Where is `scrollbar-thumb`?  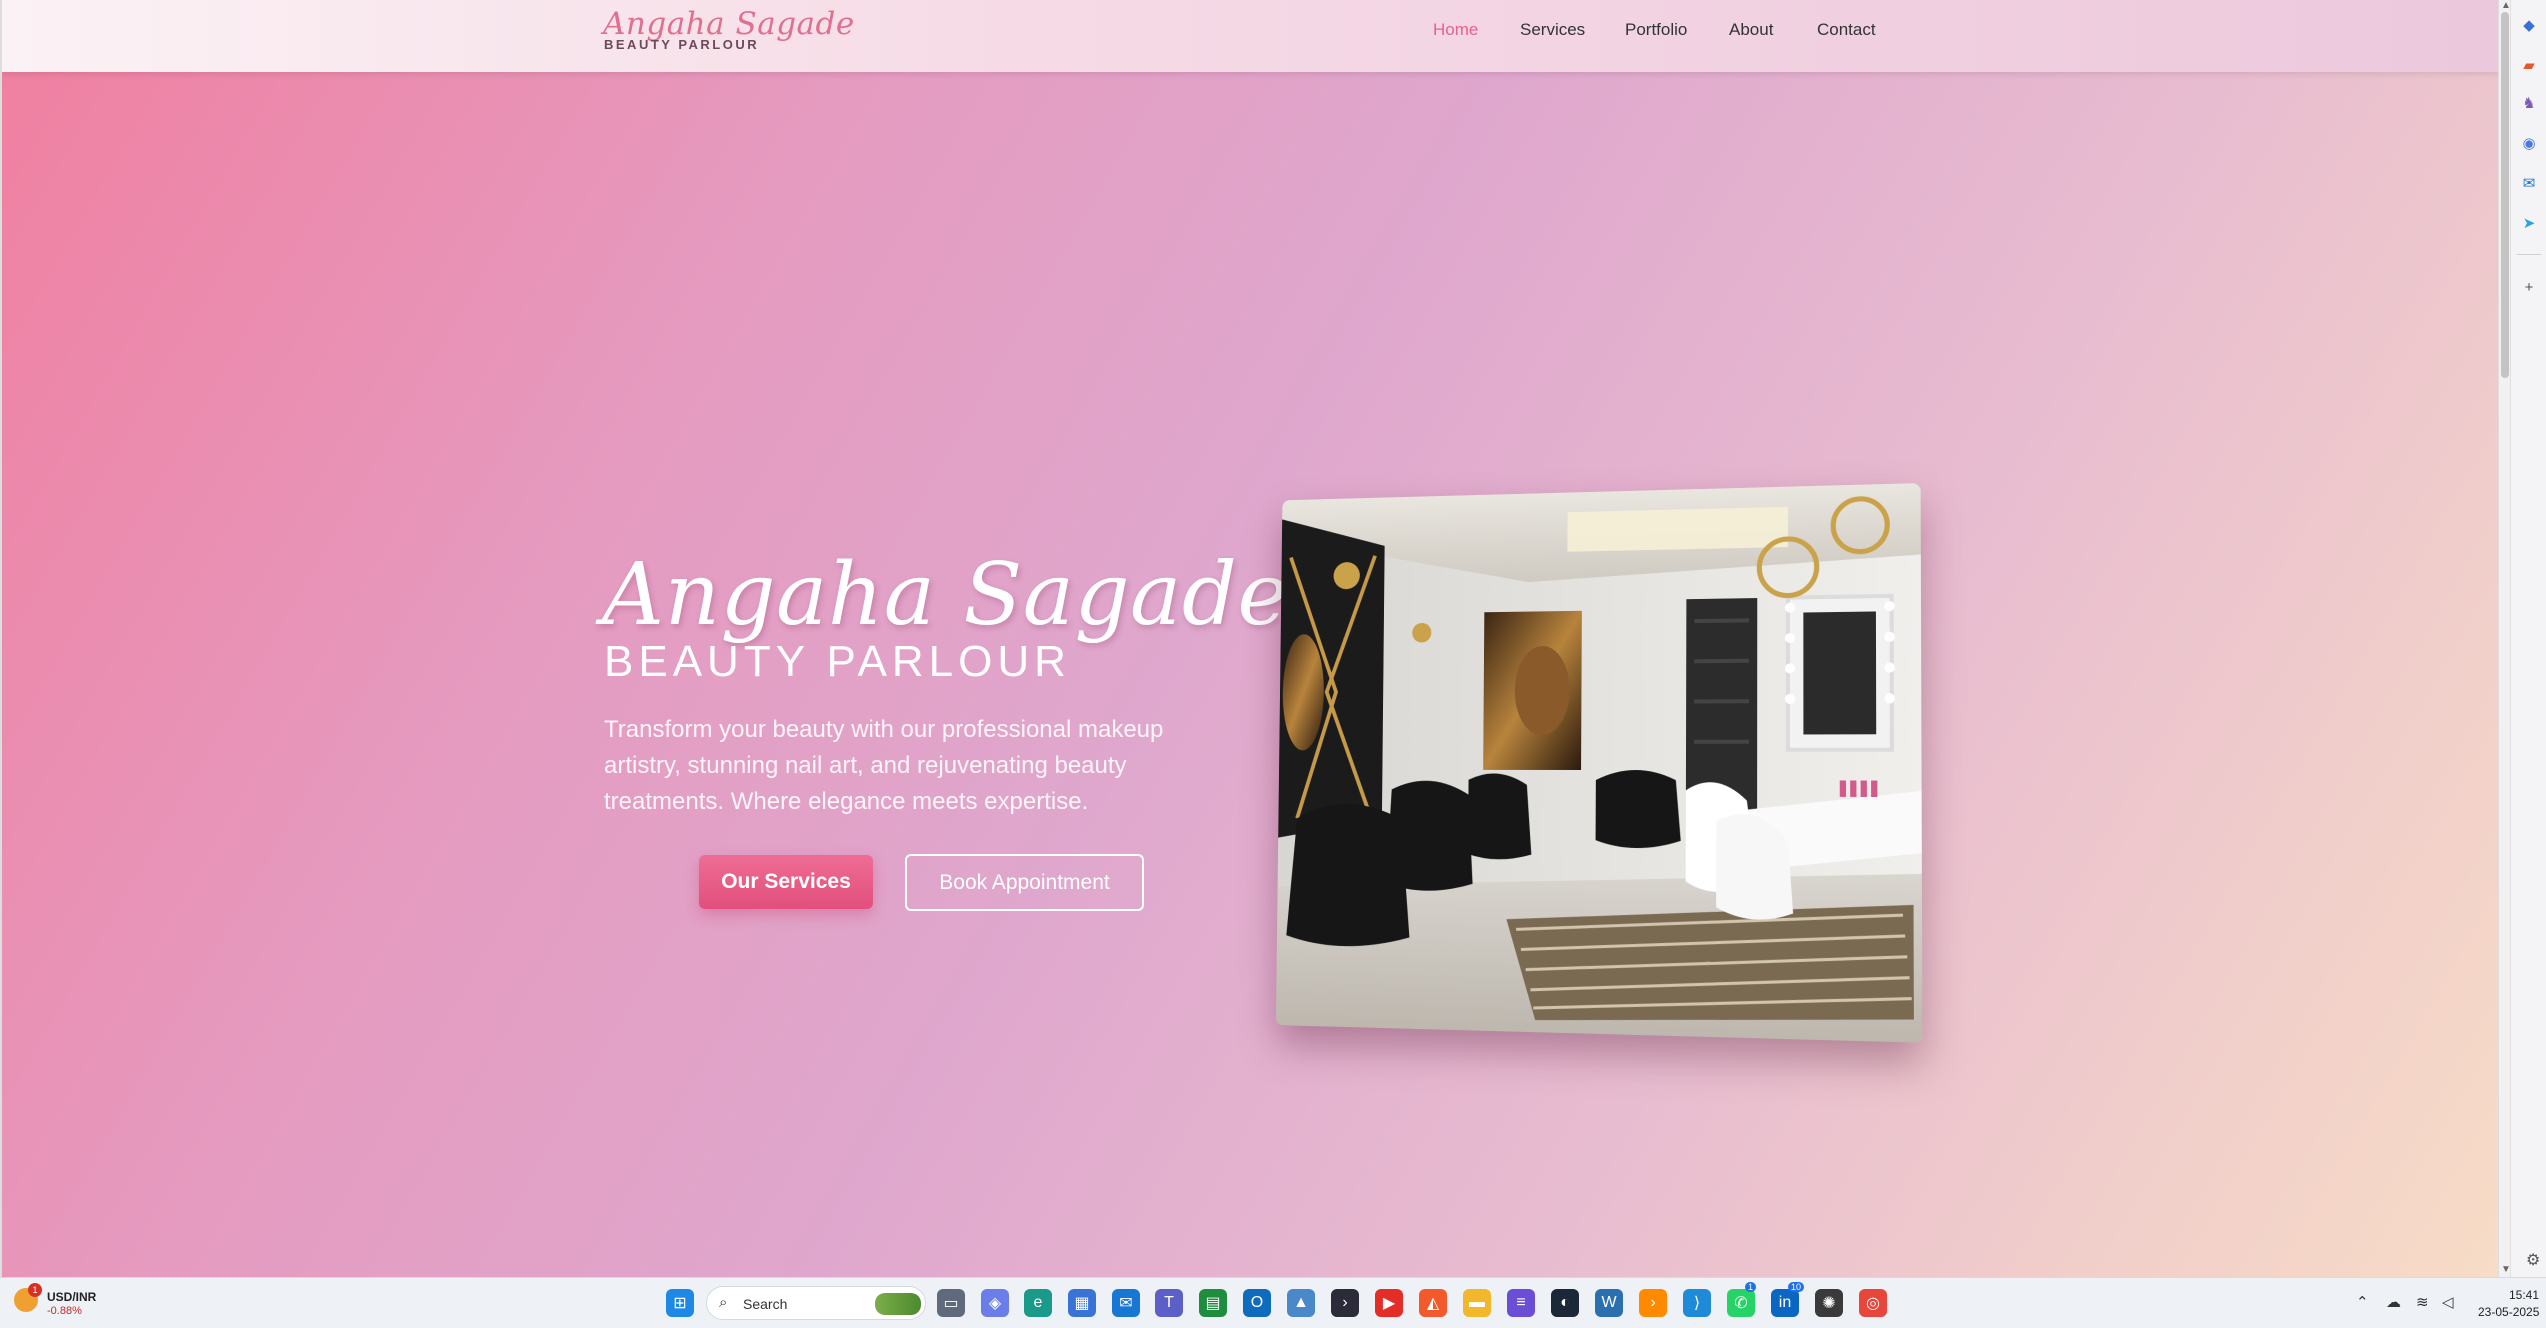
scrollbar-thumb is located at coordinates (2505, 195).